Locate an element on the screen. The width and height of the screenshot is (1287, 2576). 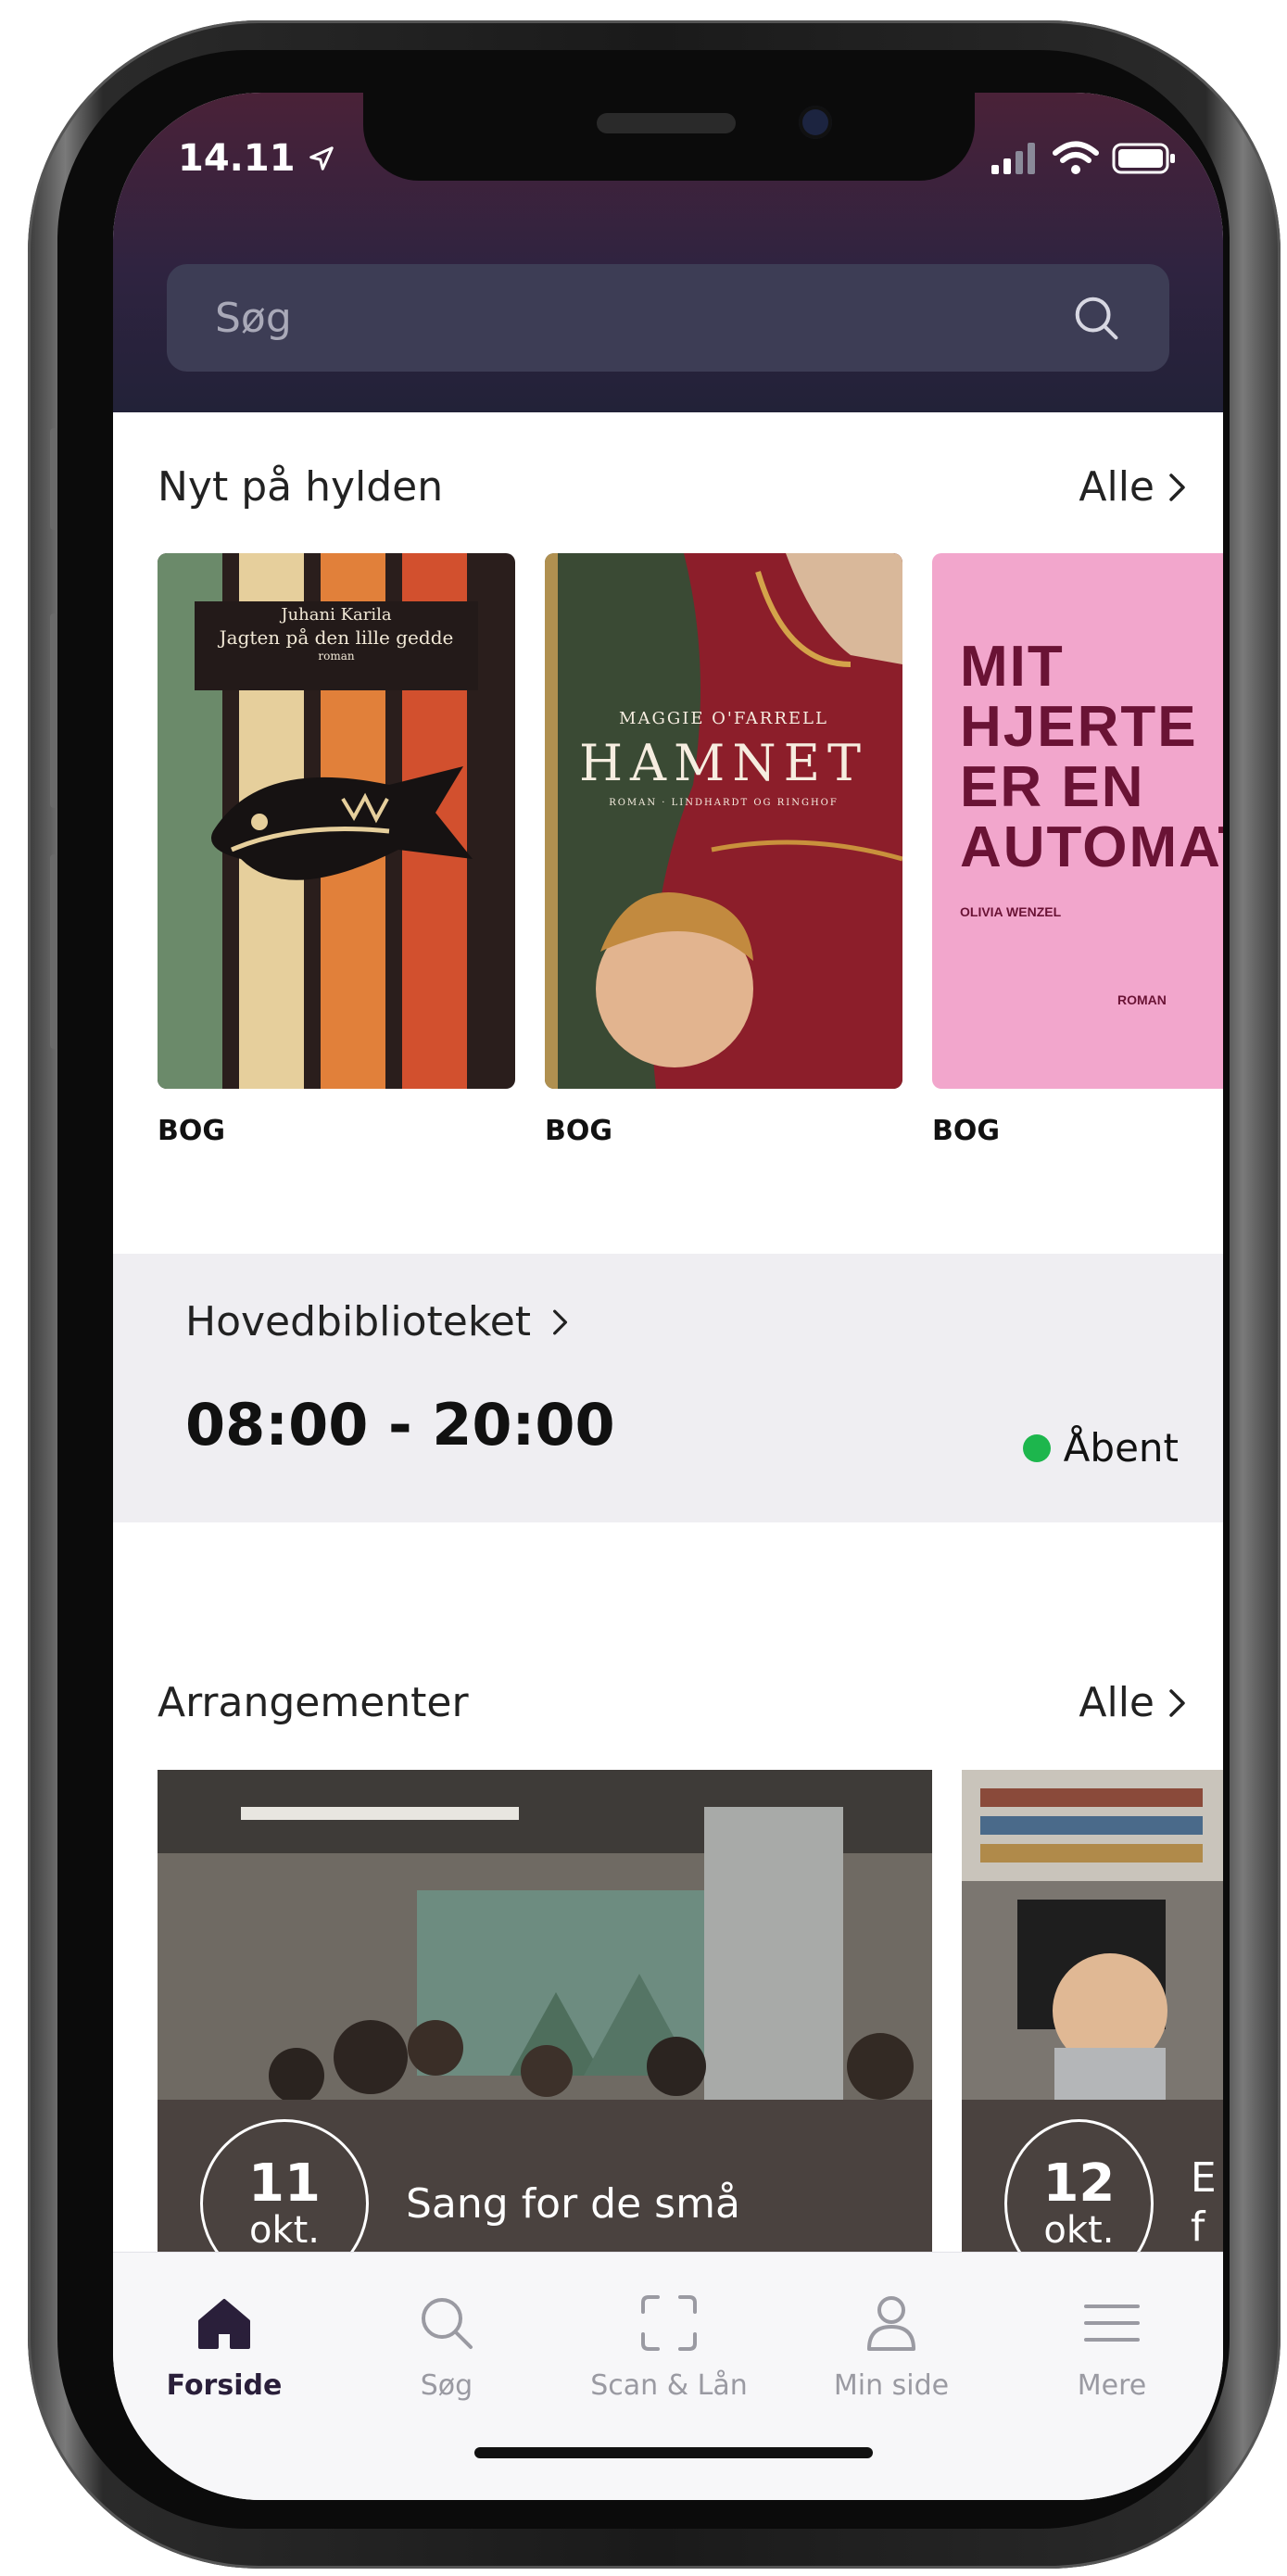
tab-scan-og-laan: Scan & Lån is located at coordinates (669, 2346).